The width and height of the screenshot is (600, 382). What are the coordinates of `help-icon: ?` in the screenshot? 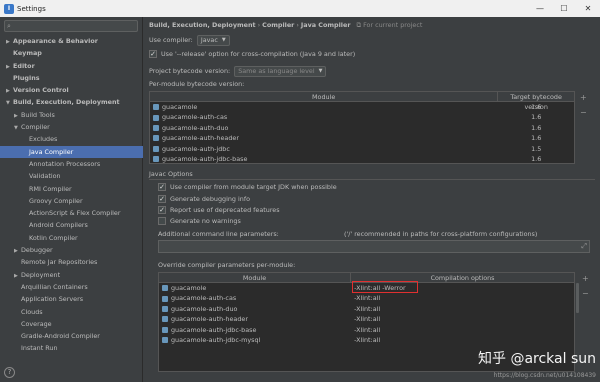 It's located at (9, 372).